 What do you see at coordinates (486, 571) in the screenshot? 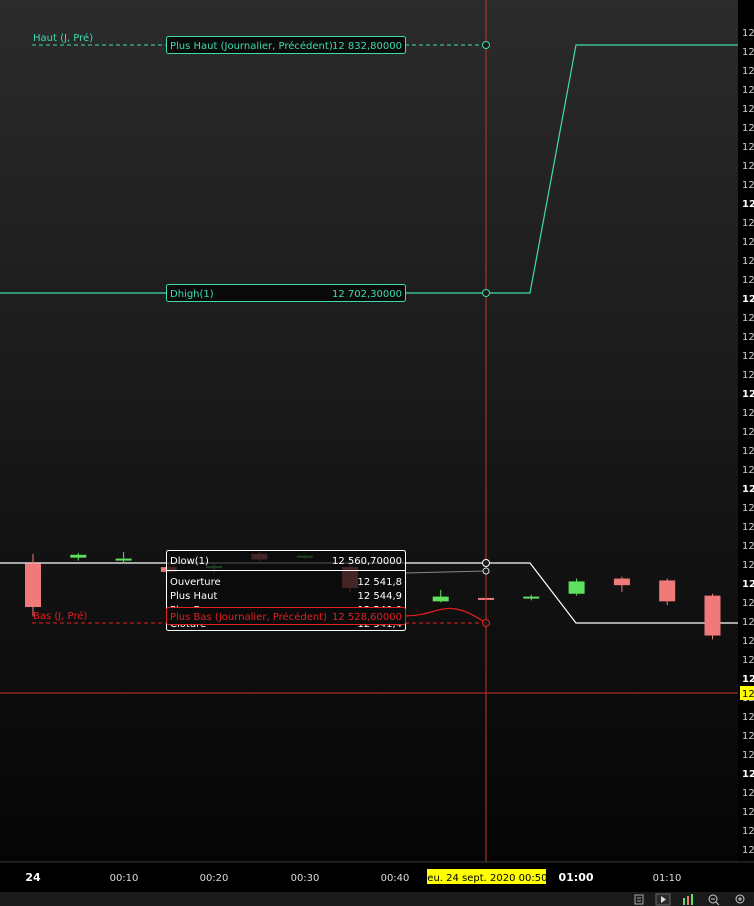
I see `marker-close` at bounding box center [486, 571].